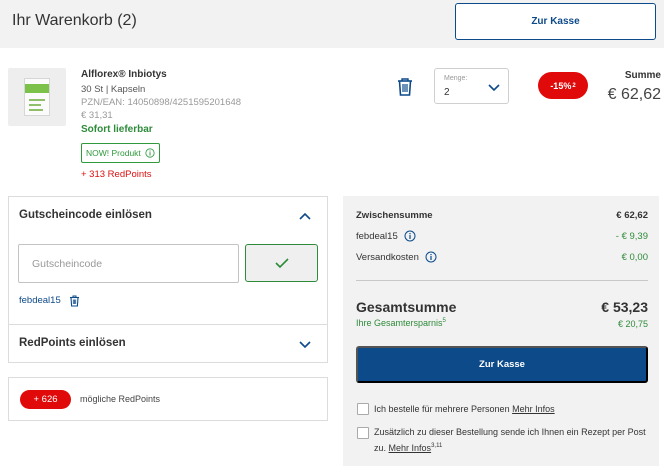 Image resolution: width=664 pixels, height=476 pixels. Describe the element at coordinates (502, 215) in the screenshot. I see `subtotal-row: Zwischensumme € 62,62` at that location.